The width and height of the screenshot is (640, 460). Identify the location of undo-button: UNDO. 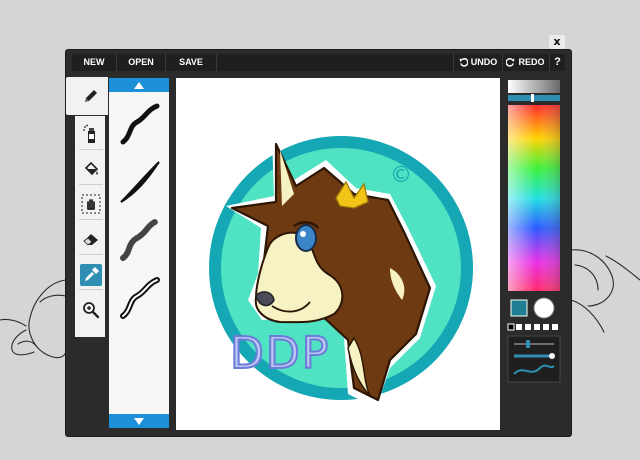
(478, 62).